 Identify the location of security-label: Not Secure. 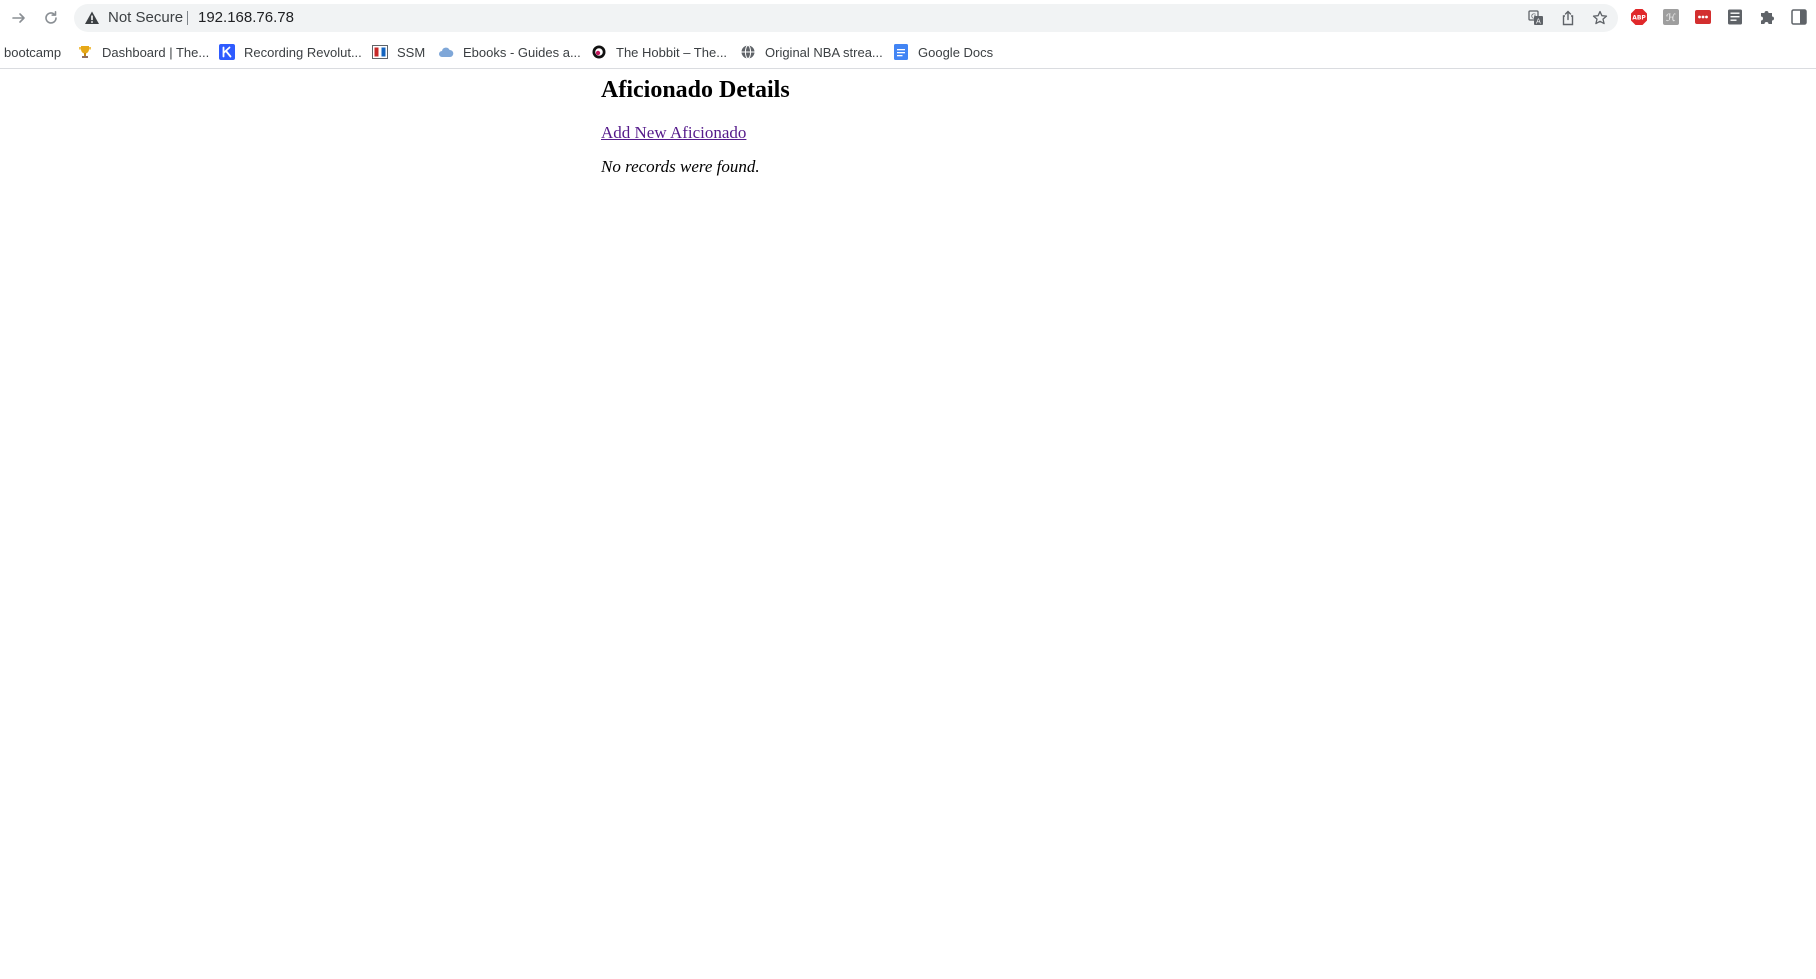
(145, 18).